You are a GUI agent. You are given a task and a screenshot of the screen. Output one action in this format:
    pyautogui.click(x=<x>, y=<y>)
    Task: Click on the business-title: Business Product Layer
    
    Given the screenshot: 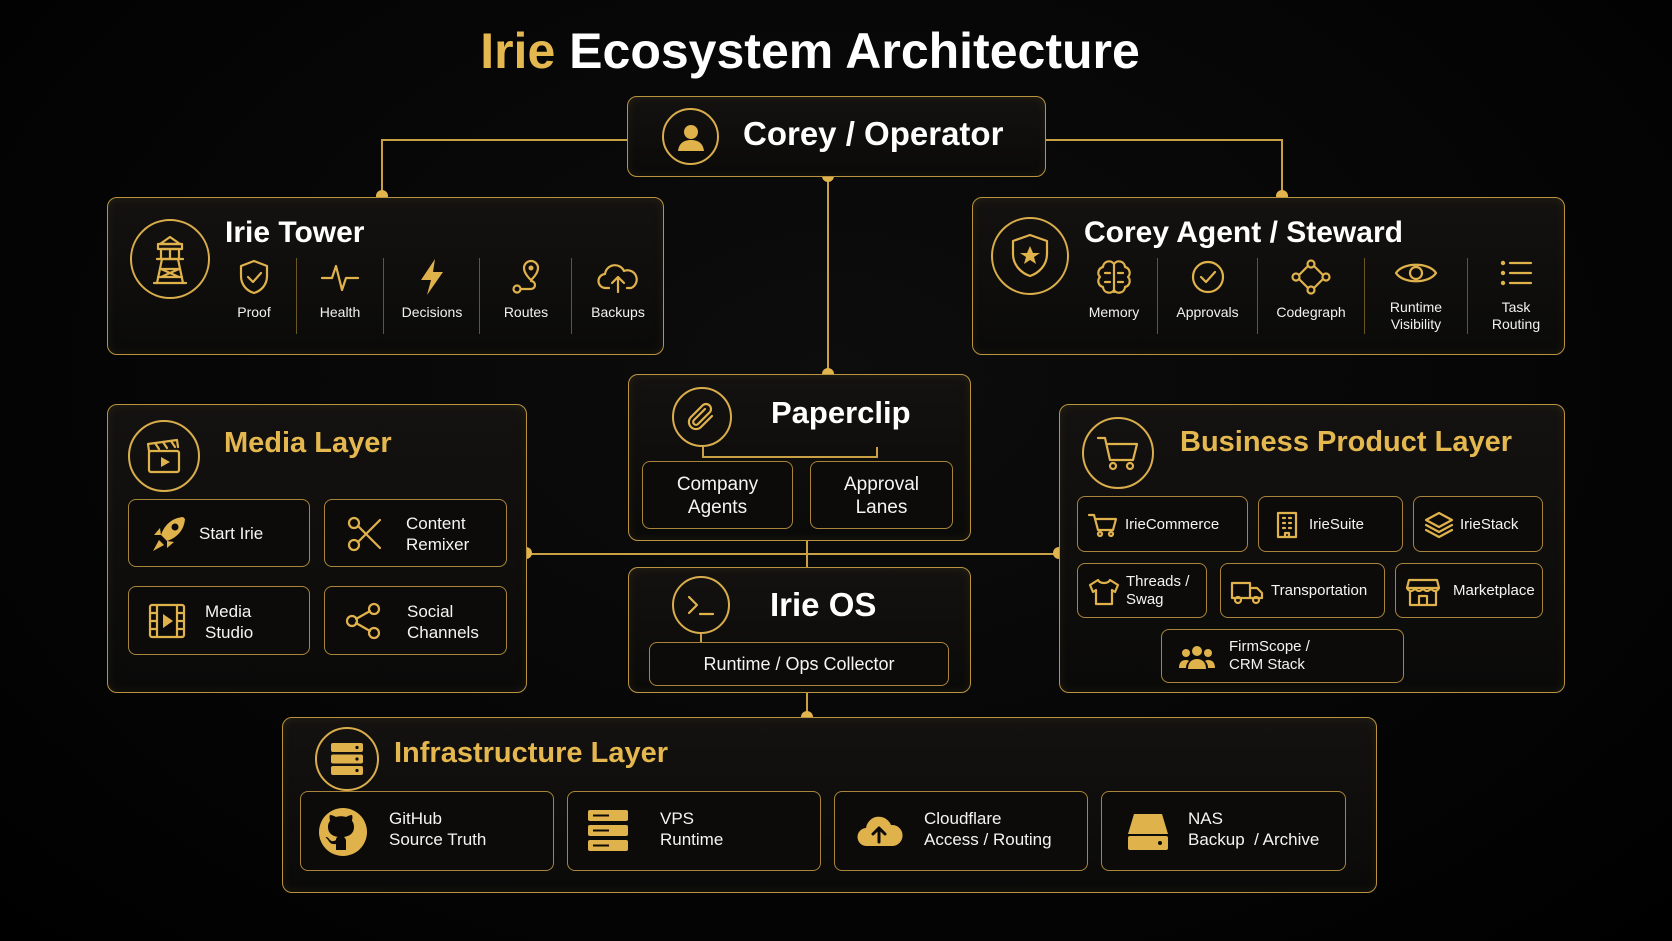 What is the action you would take?
    pyautogui.click(x=1346, y=442)
    